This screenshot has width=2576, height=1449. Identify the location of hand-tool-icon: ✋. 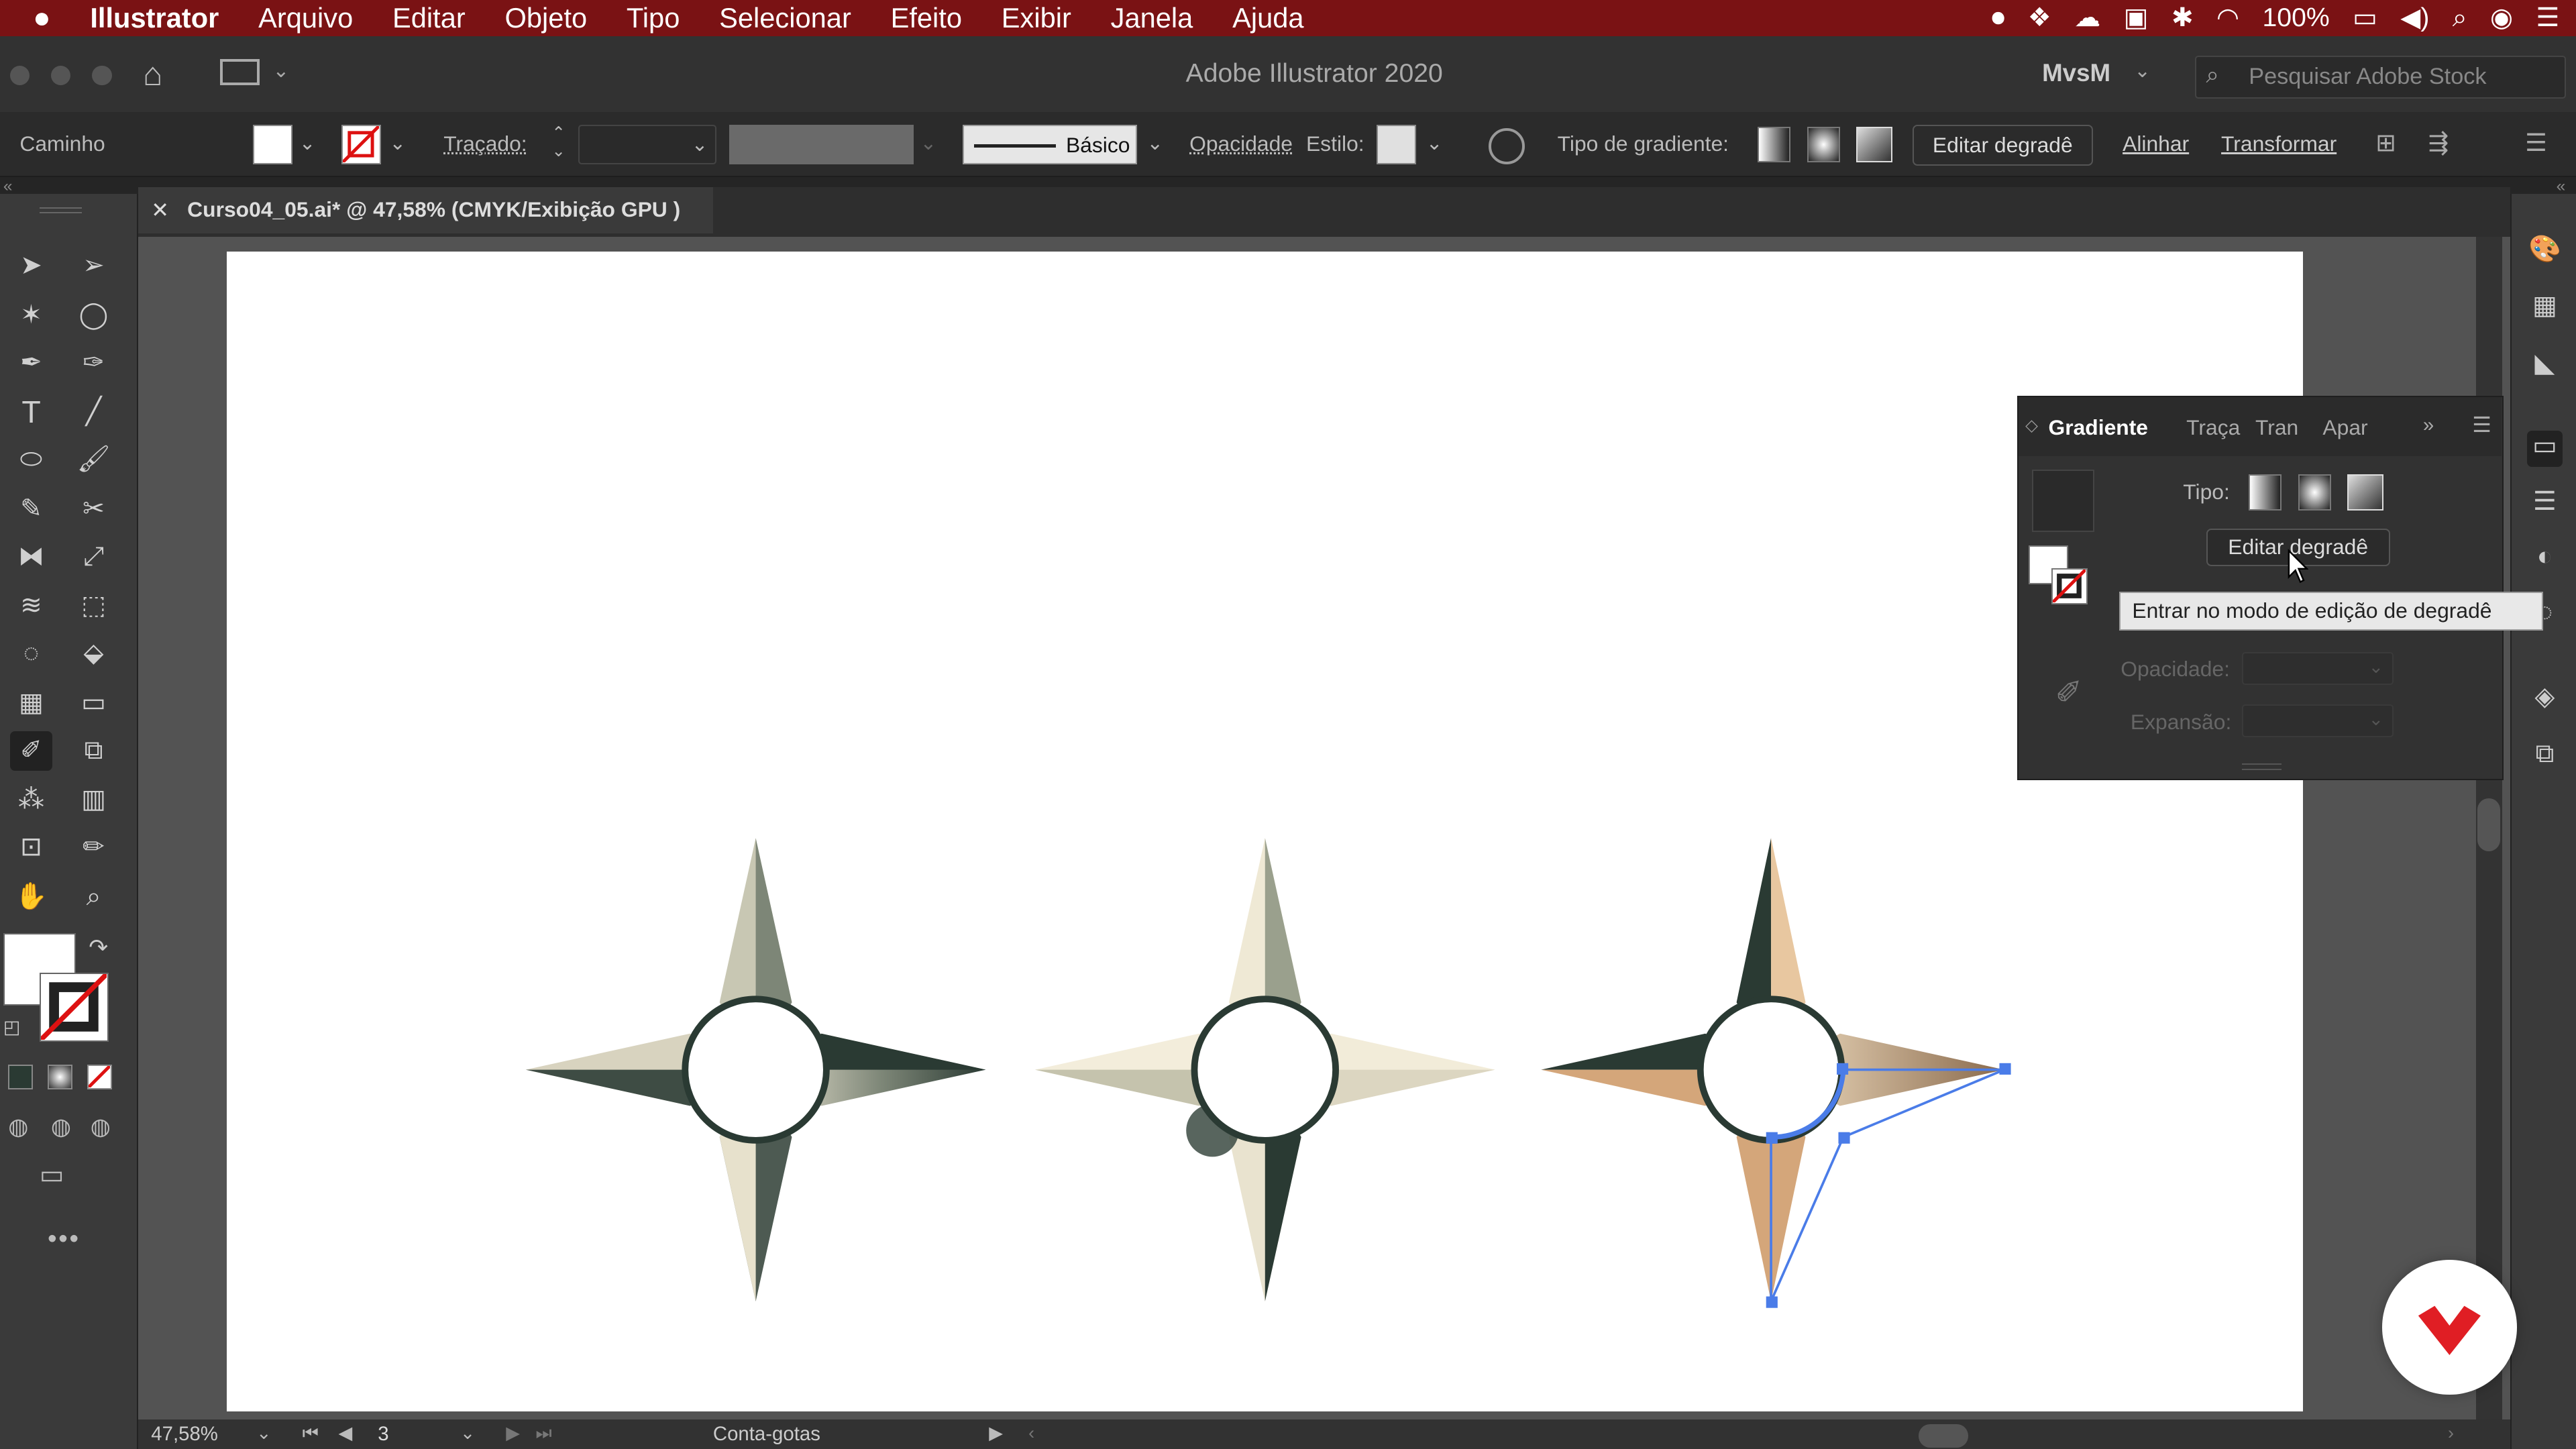
(31, 897).